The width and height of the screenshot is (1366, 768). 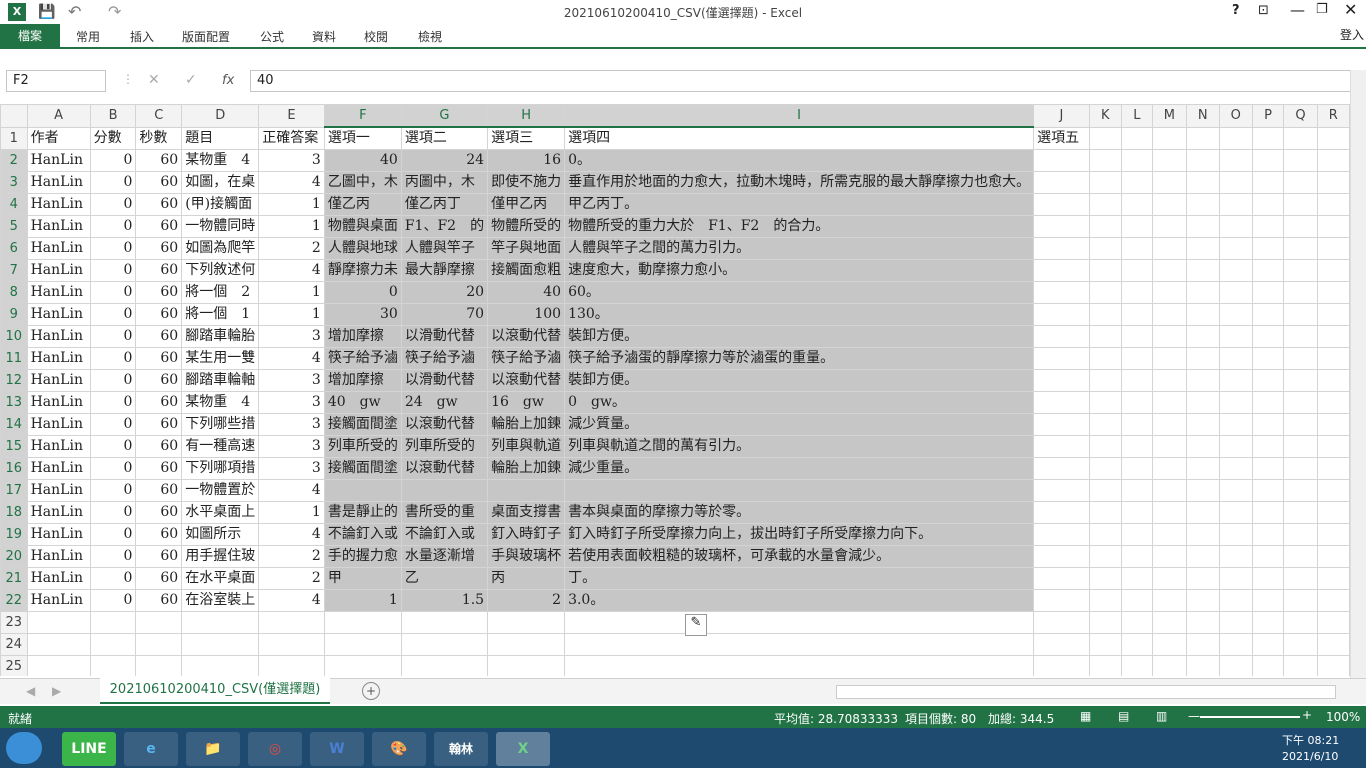 I want to click on cell-N22, so click(x=1202, y=600).